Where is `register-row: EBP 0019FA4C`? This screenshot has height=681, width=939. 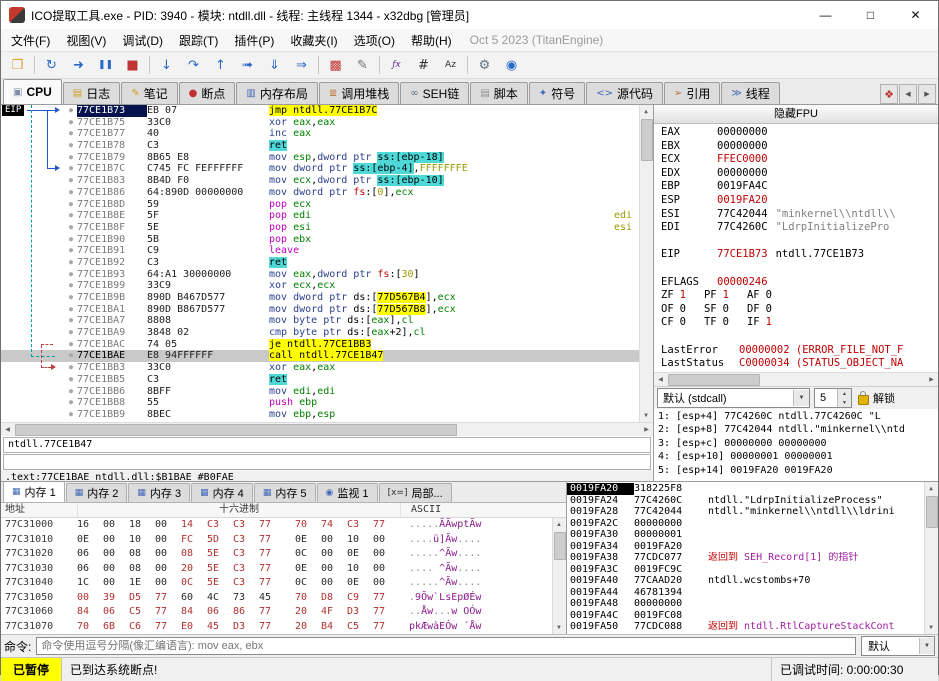
register-row: EBP 0019FA4C is located at coordinates (799, 187).